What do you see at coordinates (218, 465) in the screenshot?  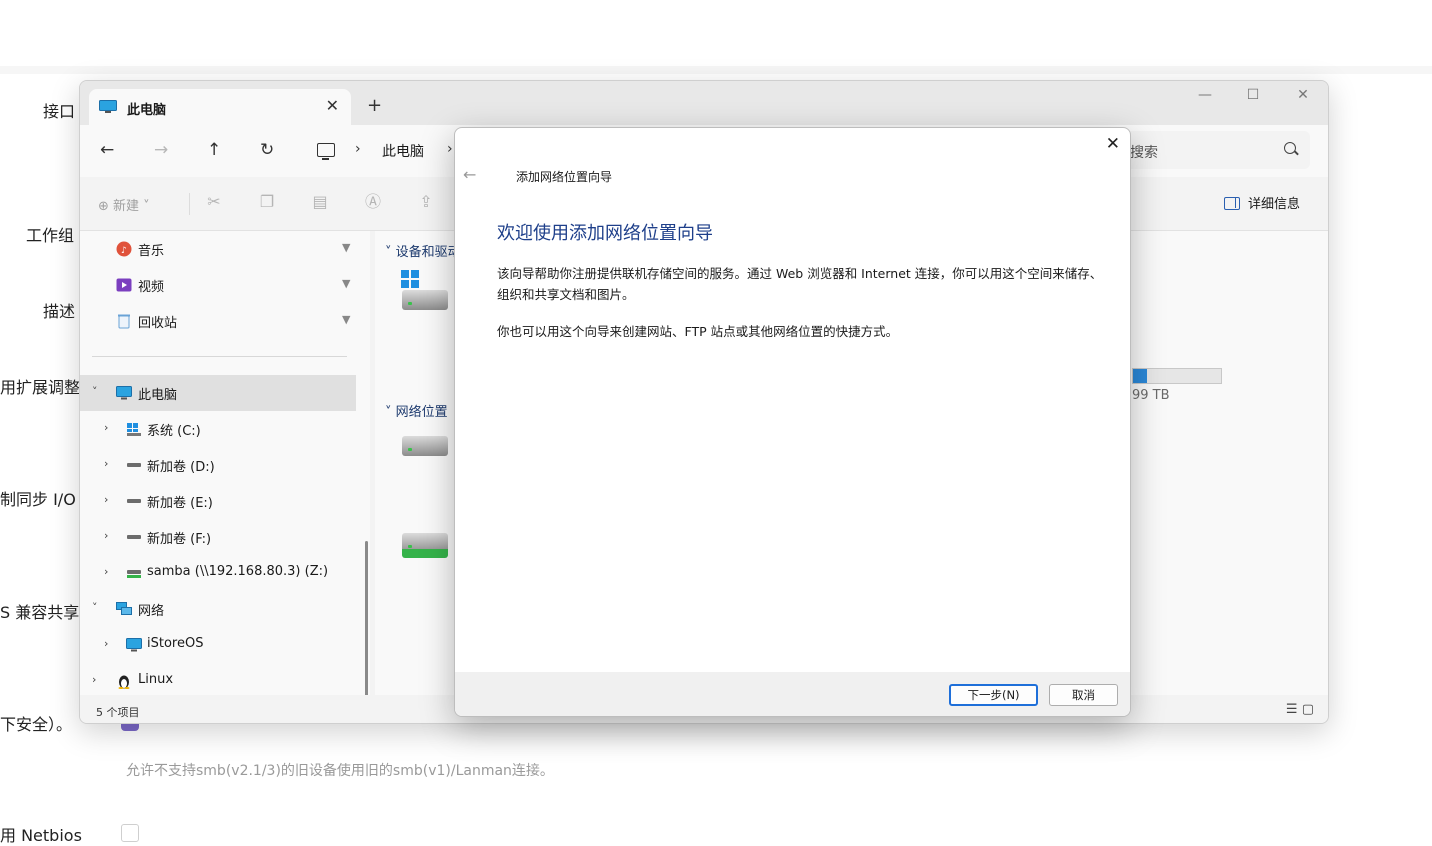 I see `sidebar-item-drive-d: › 新加卷 (D:)` at bounding box center [218, 465].